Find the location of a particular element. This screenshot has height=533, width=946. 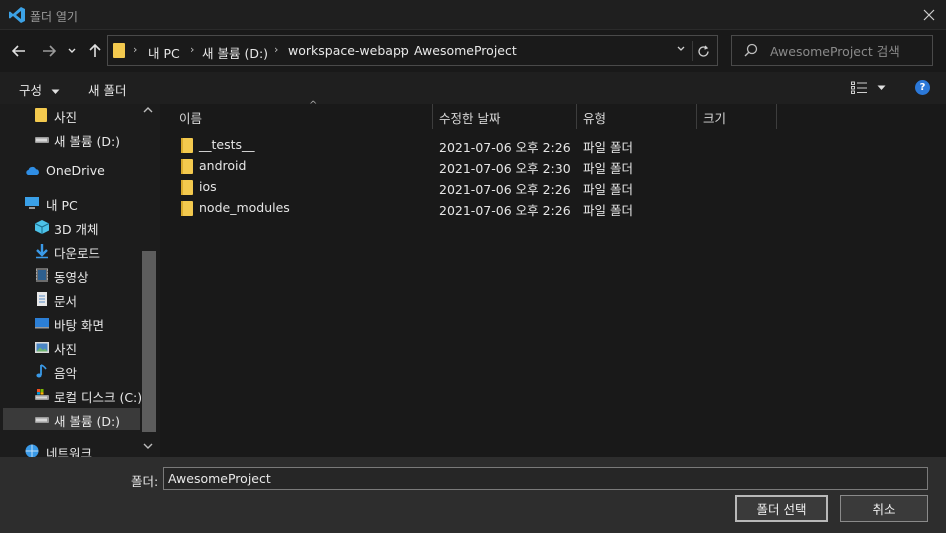

new-folder-label: 새 폴더 is located at coordinates (107, 90).